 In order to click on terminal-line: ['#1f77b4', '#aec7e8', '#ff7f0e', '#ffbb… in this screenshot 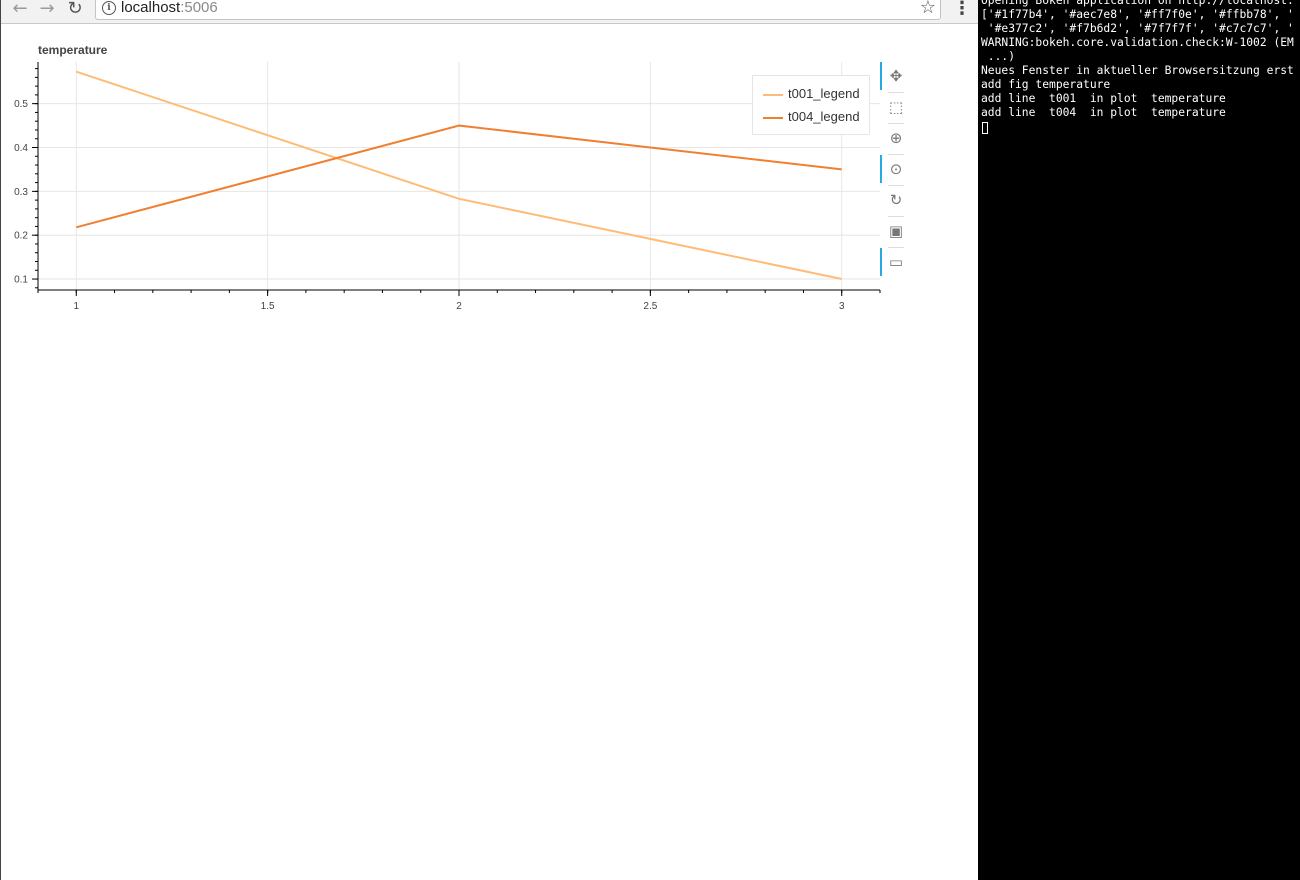, I will do `click(1137, 14)`.